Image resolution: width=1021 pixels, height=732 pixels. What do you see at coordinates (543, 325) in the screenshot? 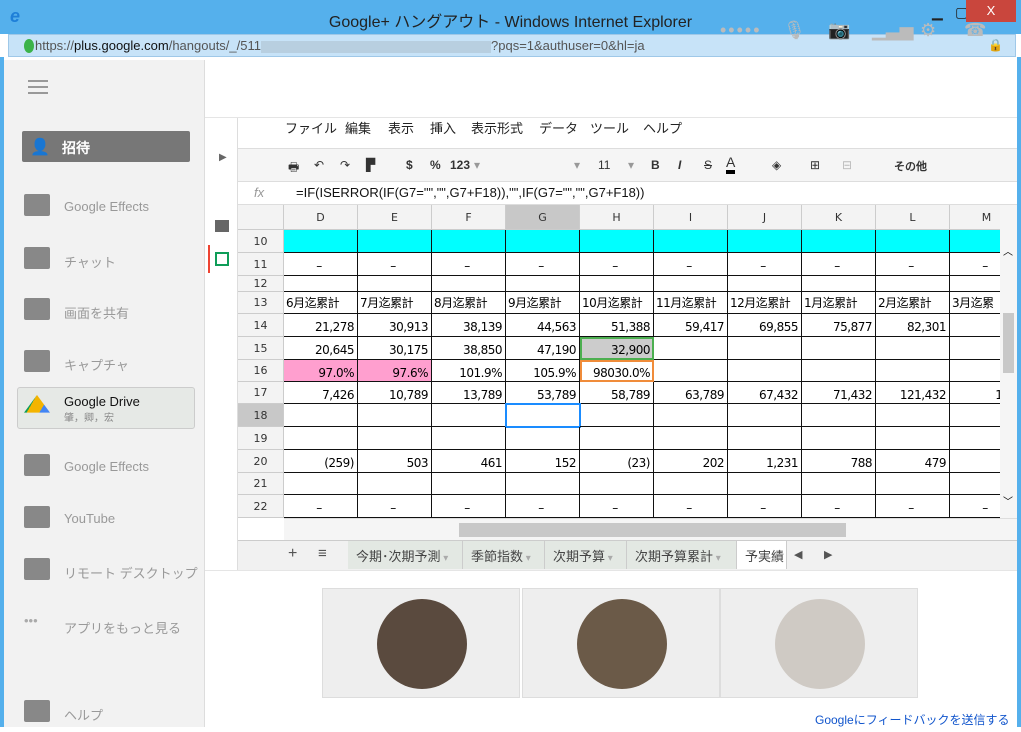
I see `cell-G14: 44,563` at bounding box center [543, 325].